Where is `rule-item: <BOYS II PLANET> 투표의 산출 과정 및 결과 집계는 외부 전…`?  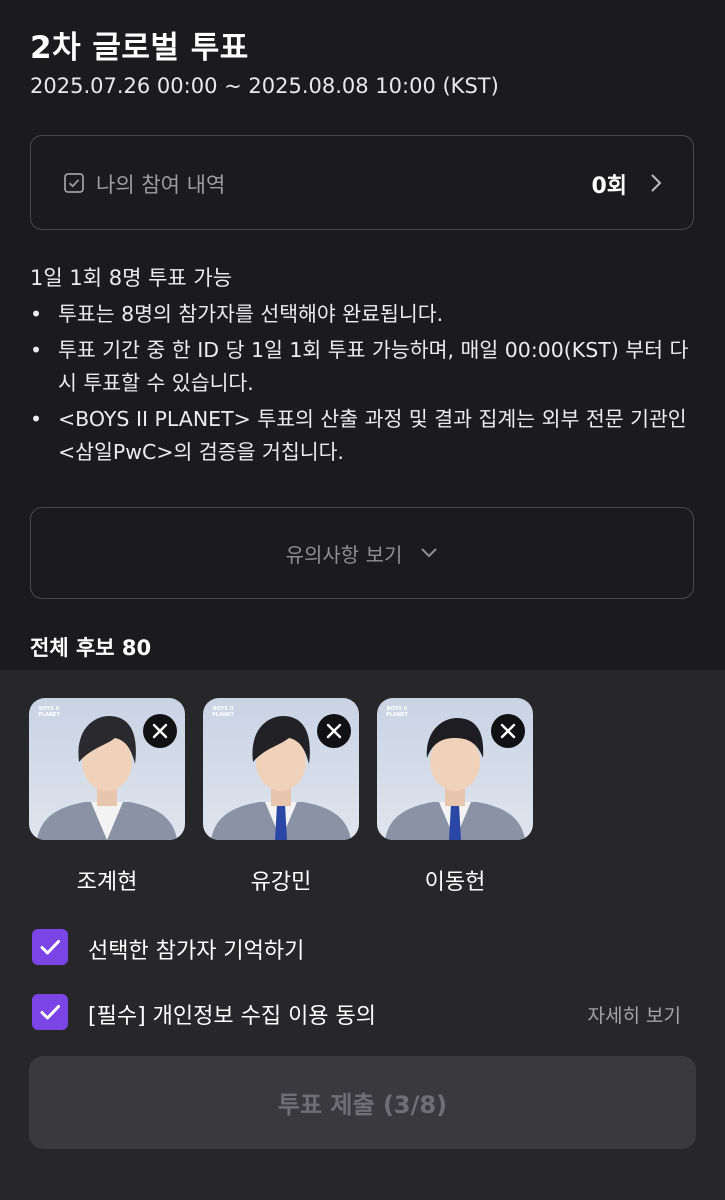
rule-item: <BOYS II PLANET> 투표의 산출 과정 및 결과 집계는 외부 전… is located at coordinates (365, 436).